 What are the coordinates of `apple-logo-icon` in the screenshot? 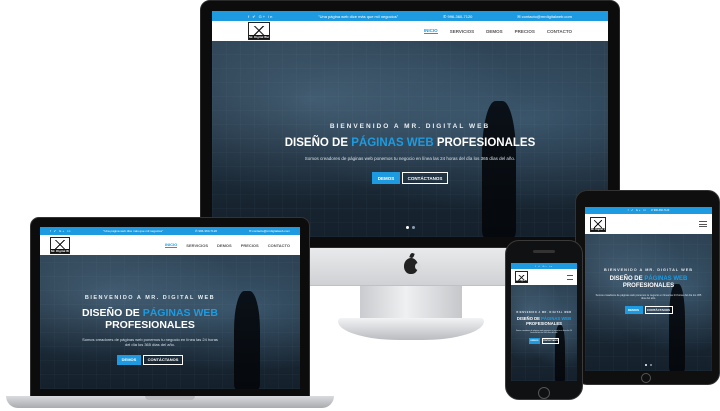 It's located at (412, 266).